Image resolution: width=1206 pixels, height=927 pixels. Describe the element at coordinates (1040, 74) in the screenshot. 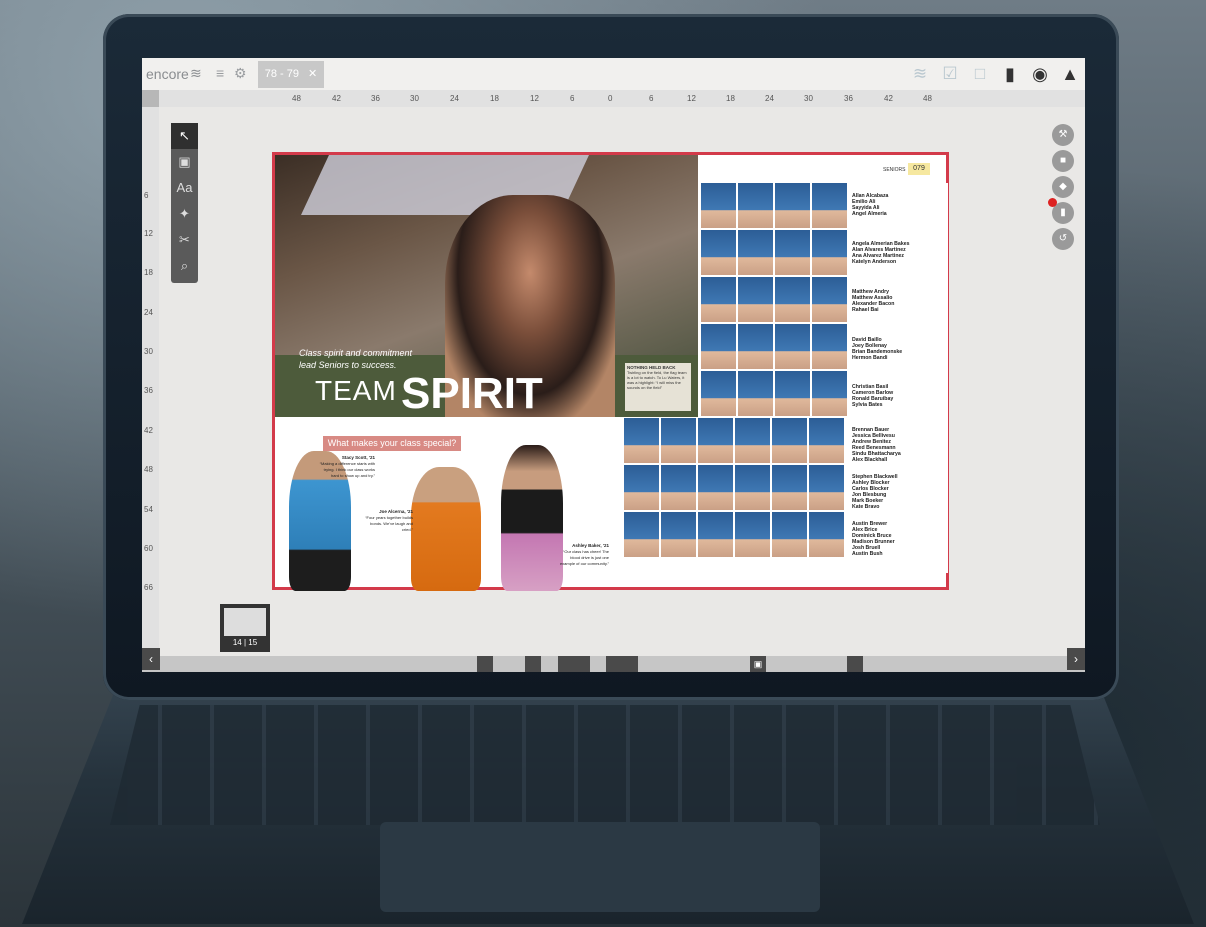

I see `camera-icon: ◉` at that location.